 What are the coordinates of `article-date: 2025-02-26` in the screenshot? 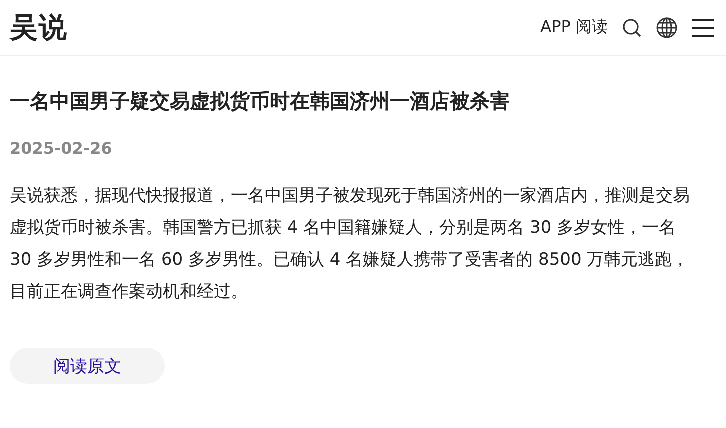 It's located at (62, 148).